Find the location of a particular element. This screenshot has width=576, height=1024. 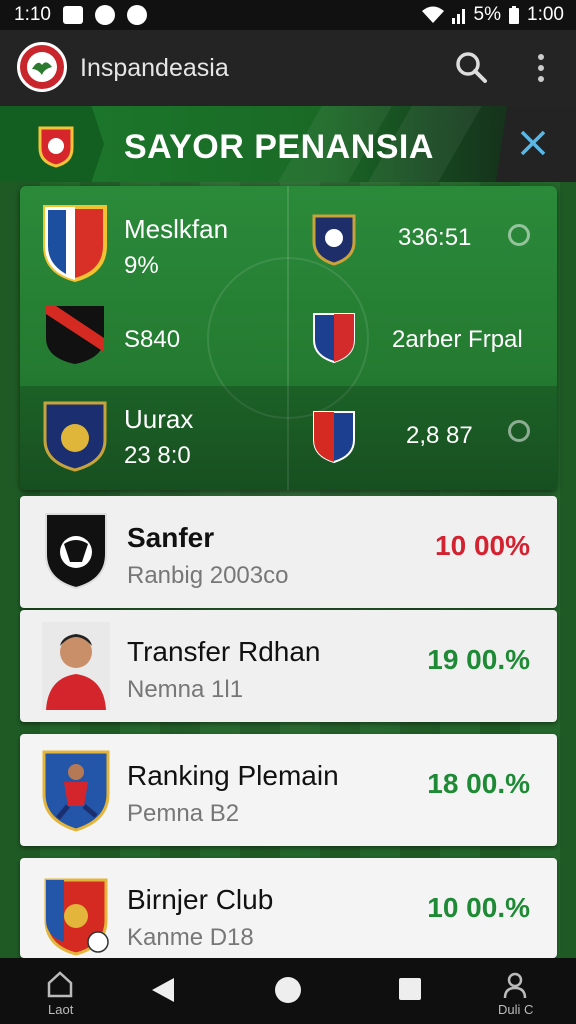

list-item-percent: 18 00.% is located at coordinates (478, 783).